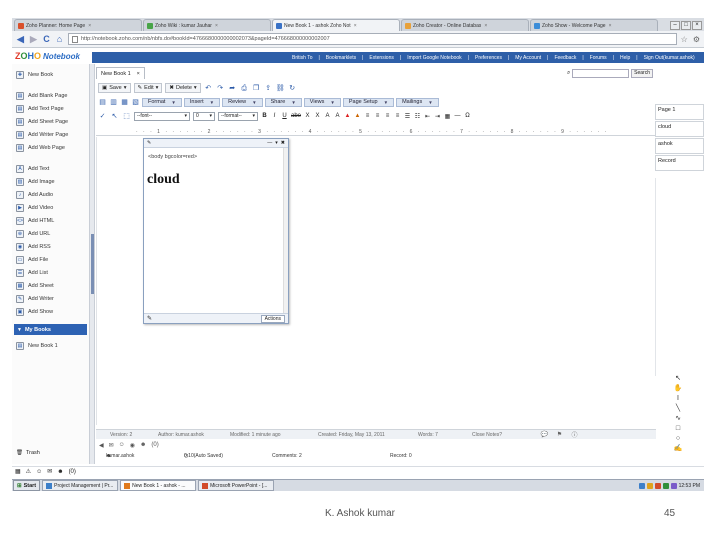 The height and width of the screenshot is (540, 720). I want to click on reload-icon: C, so click(46, 39).